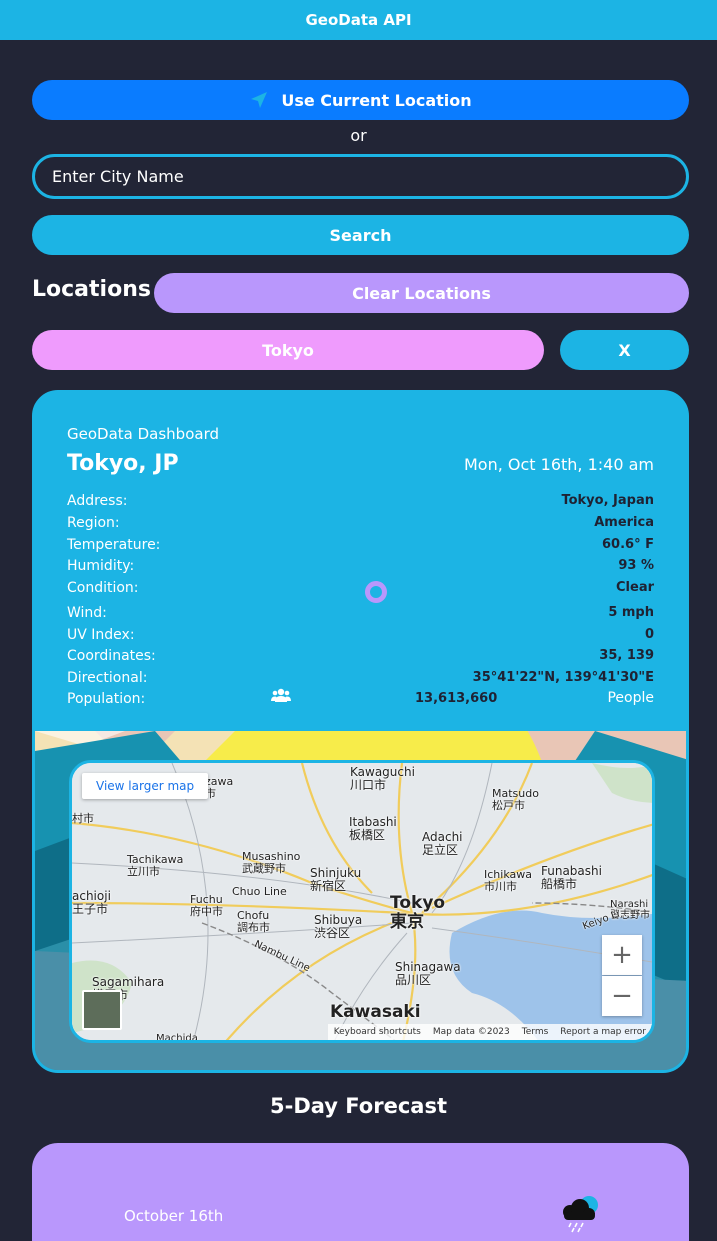 This screenshot has height=1241, width=717. I want to click on search-button: Search, so click(360, 235).